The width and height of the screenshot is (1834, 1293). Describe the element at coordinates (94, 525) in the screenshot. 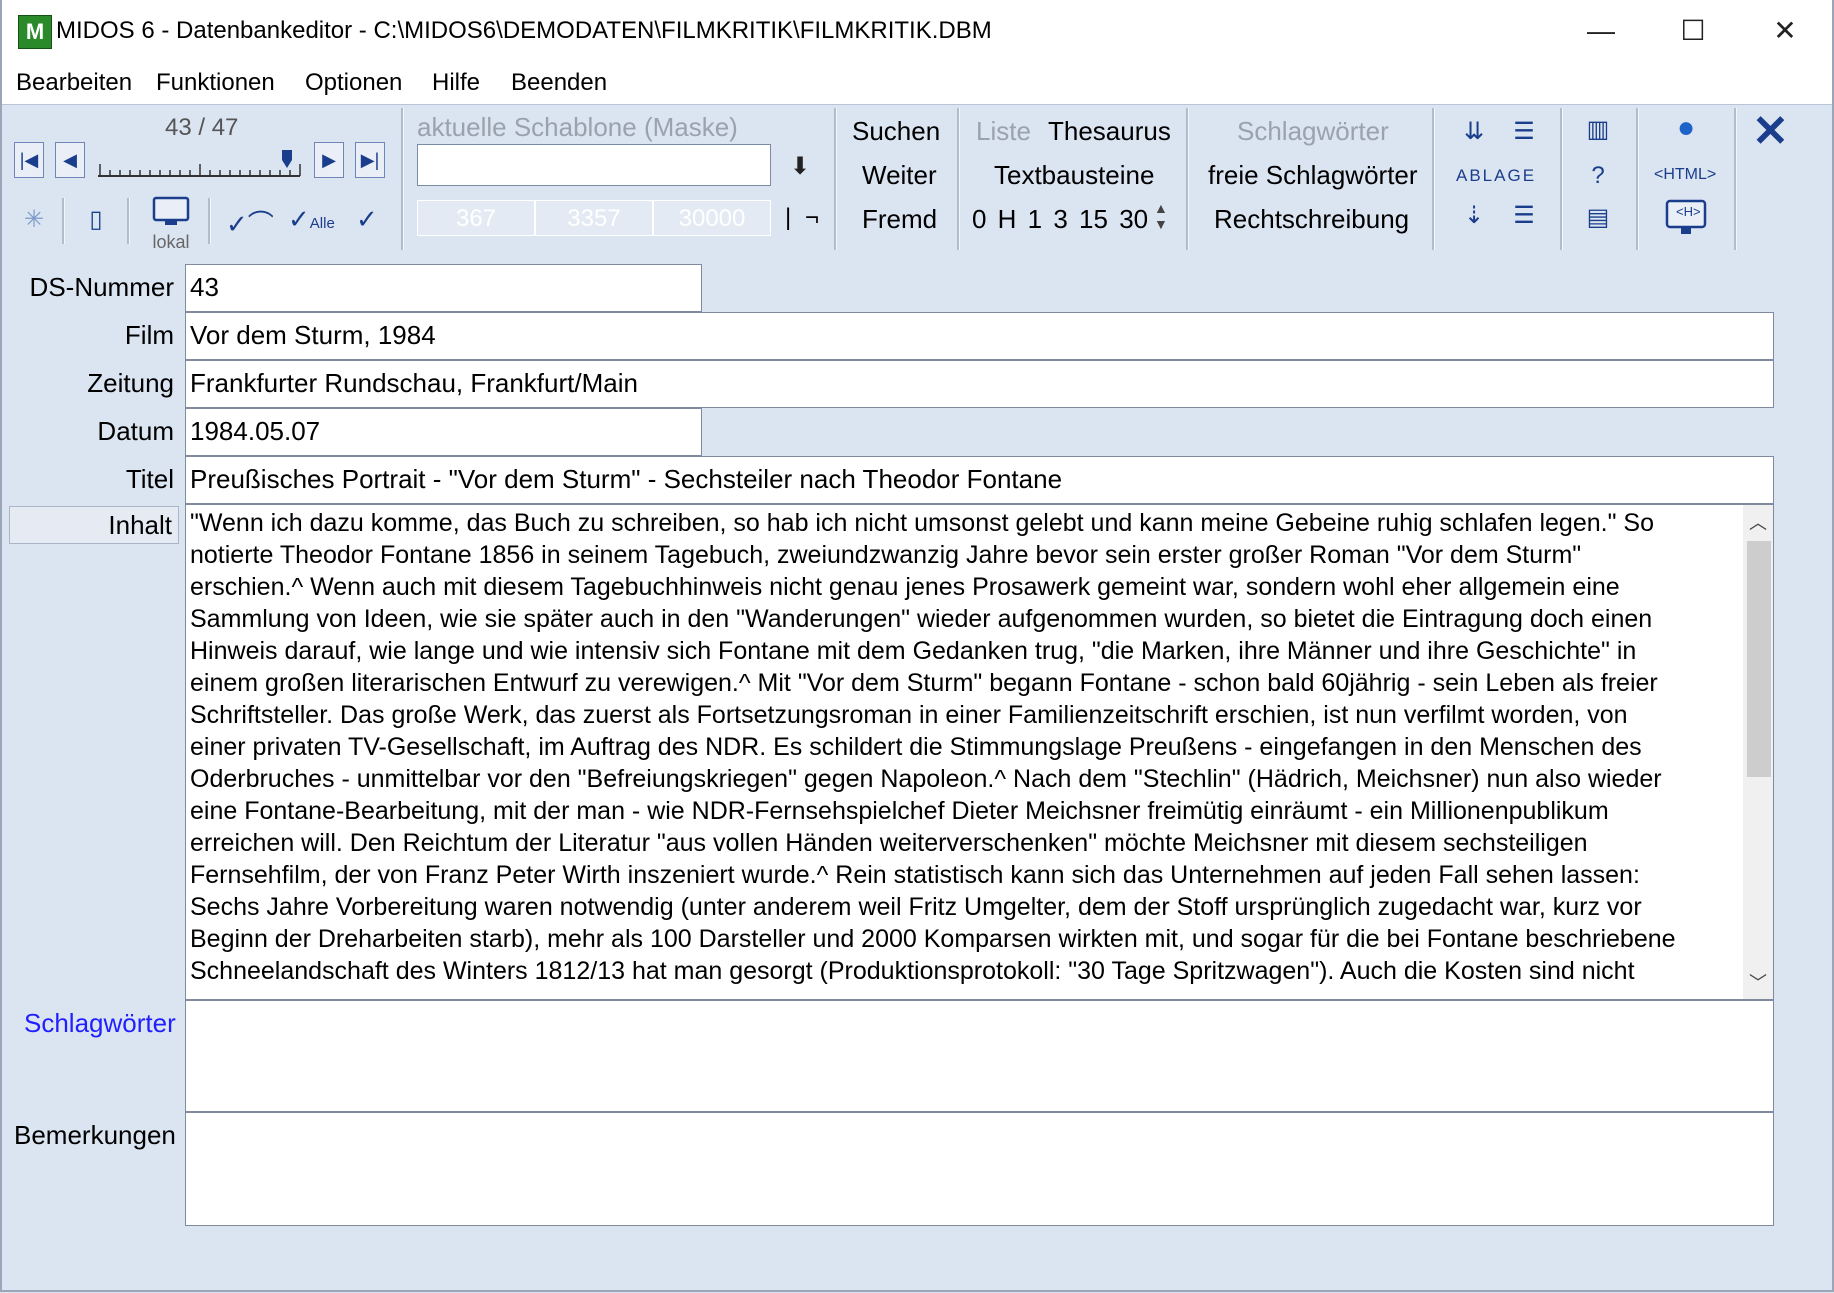

I see `inhalt-label: Inhalt` at that location.